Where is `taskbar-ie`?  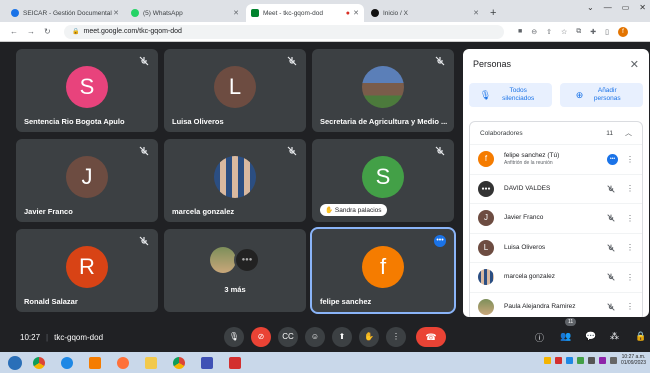
taskbar-ie is located at coordinates (67, 363).